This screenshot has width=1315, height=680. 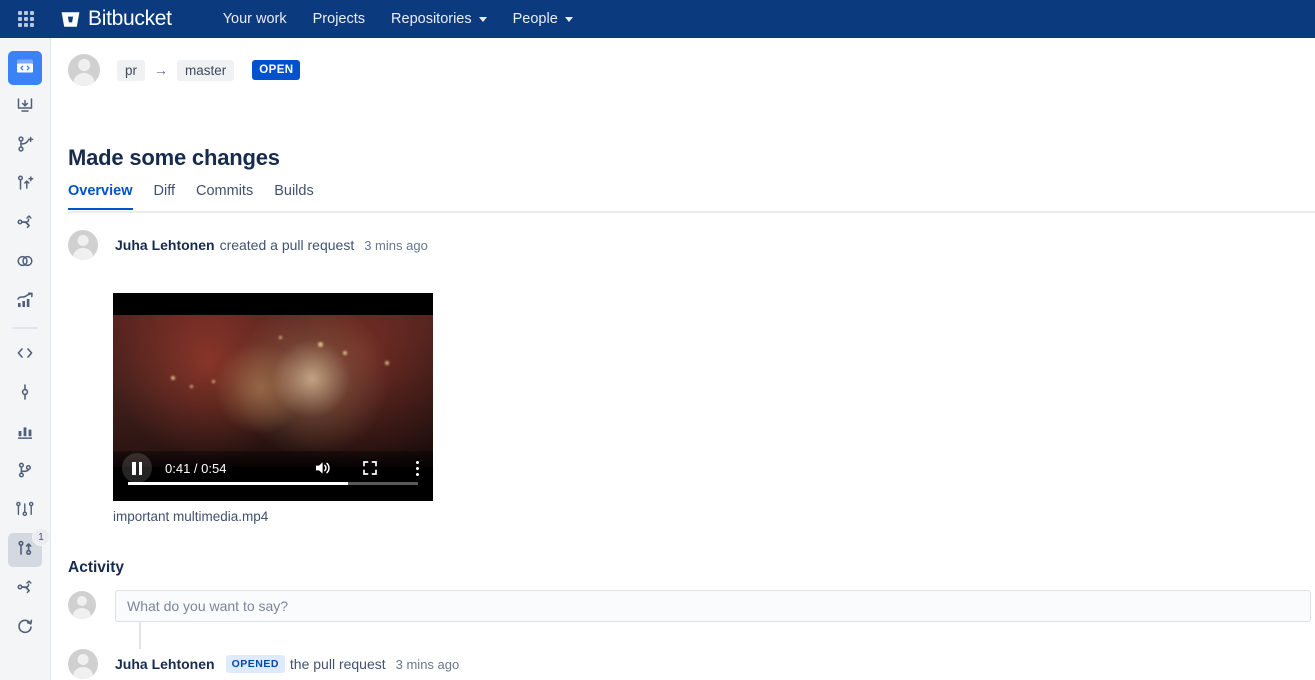 What do you see at coordinates (276, 70) in the screenshot?
I see `status-badge: OPEN` at bounding box center [276, 70].